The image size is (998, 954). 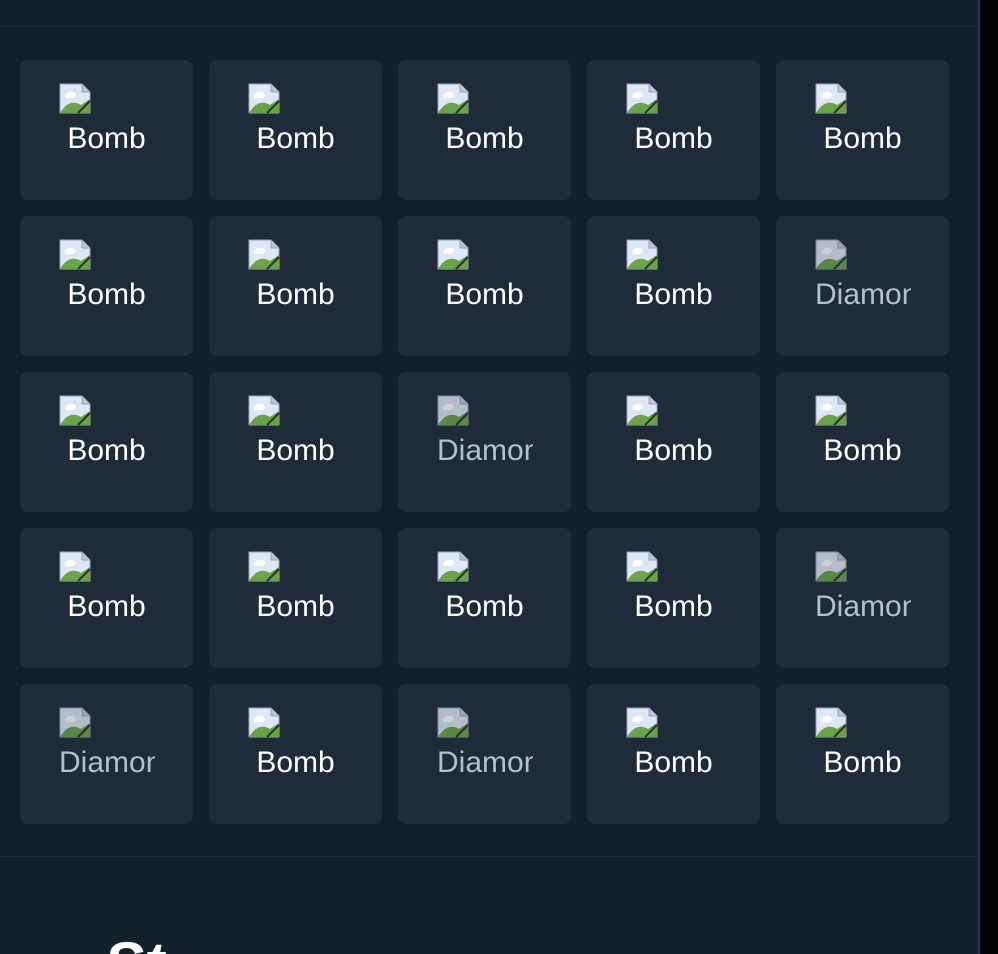 I want to click on bottom-divider, so click(x=489, y=856).